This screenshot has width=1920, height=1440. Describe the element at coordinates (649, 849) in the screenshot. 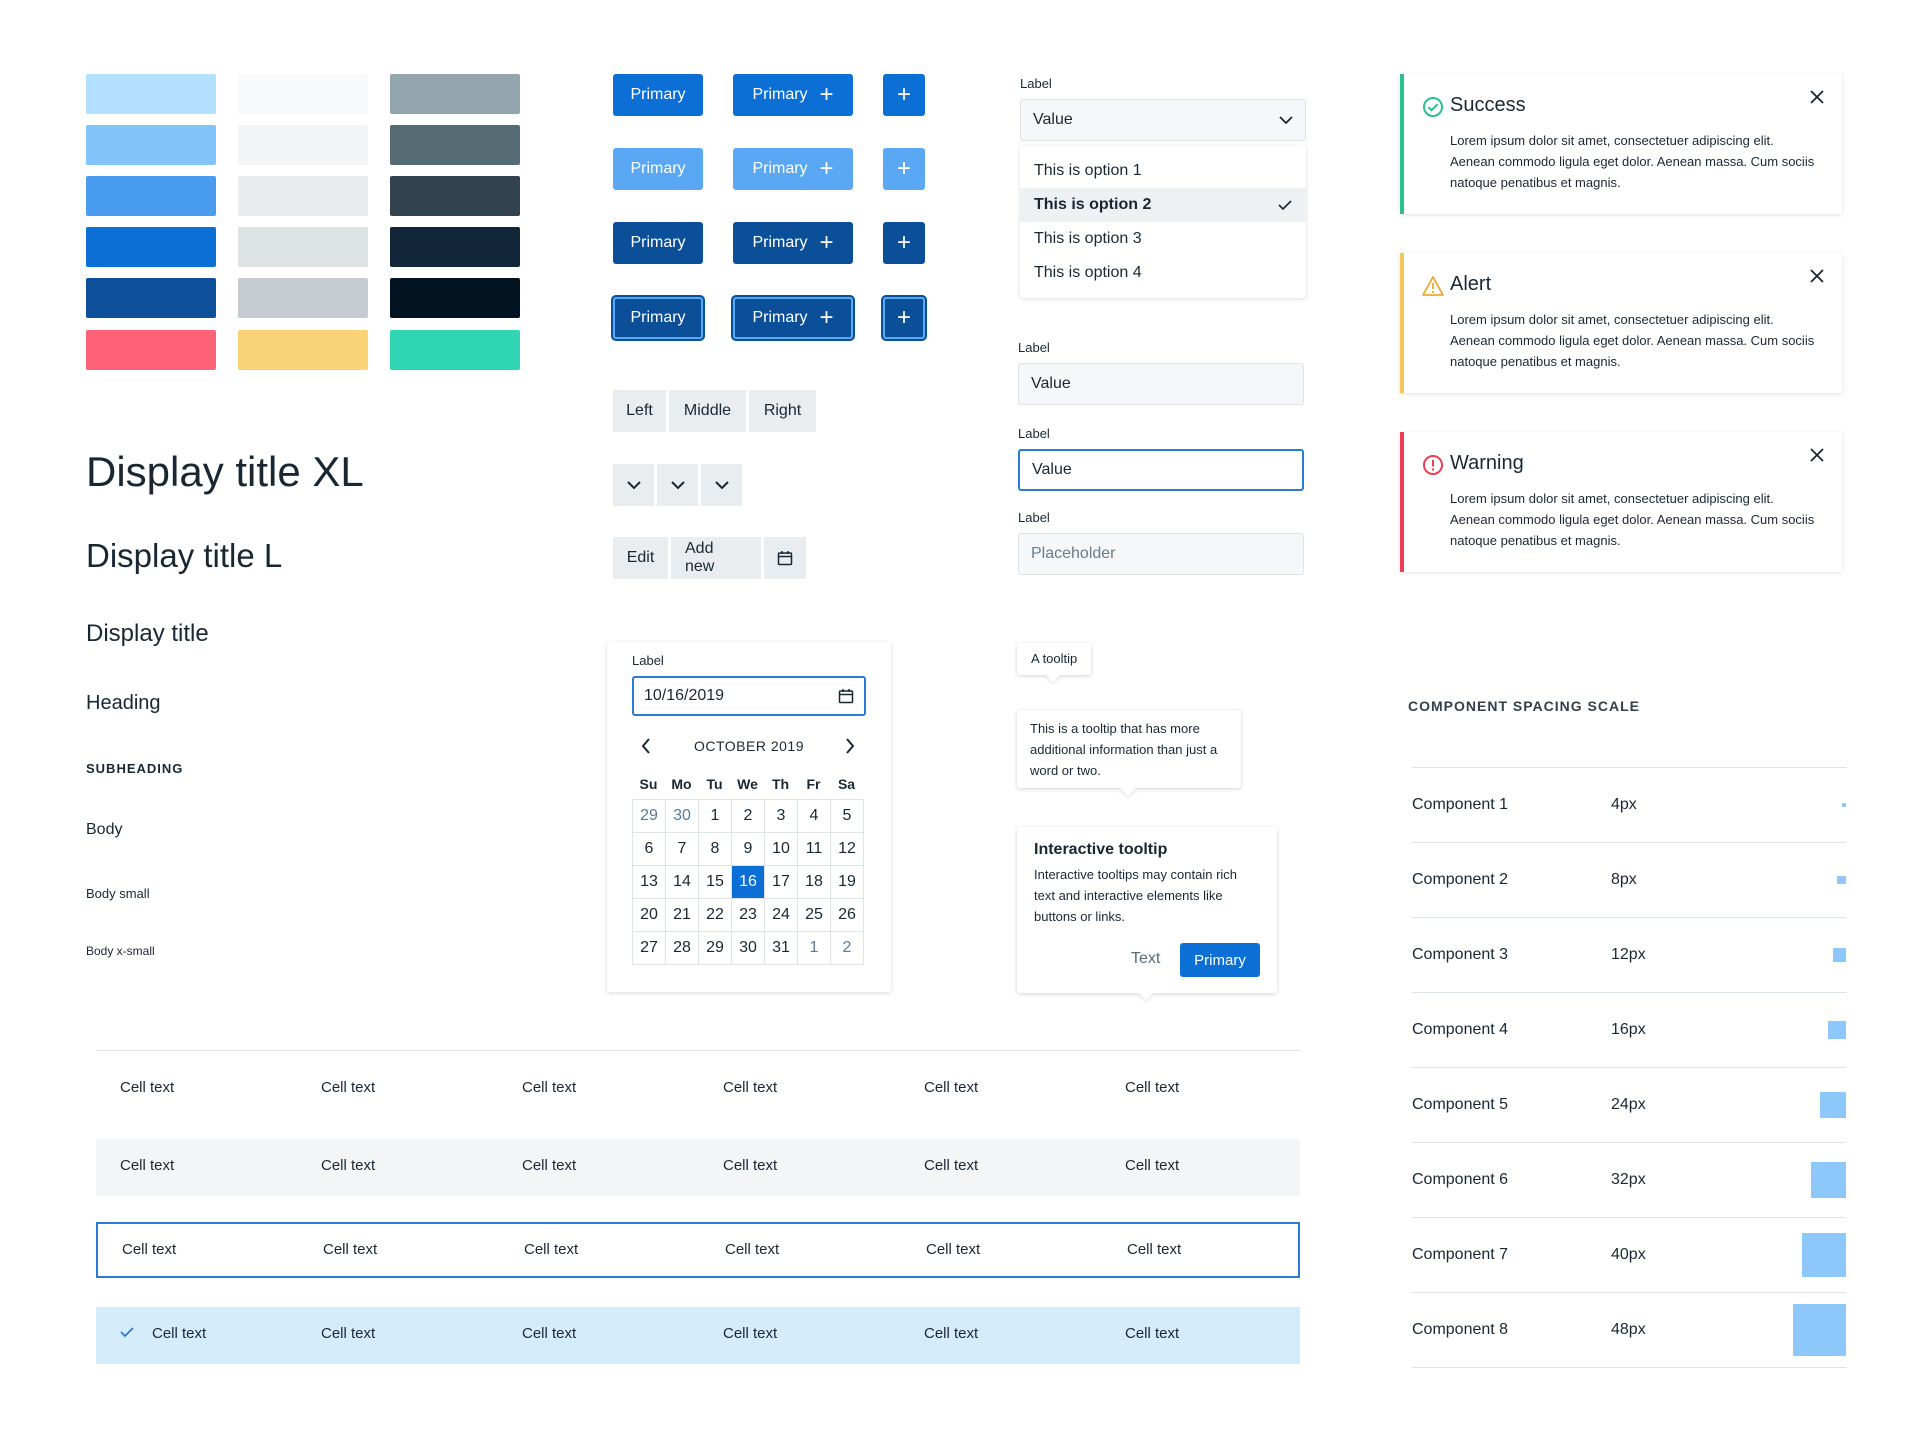

I see `calendar-day: 6` at that location.